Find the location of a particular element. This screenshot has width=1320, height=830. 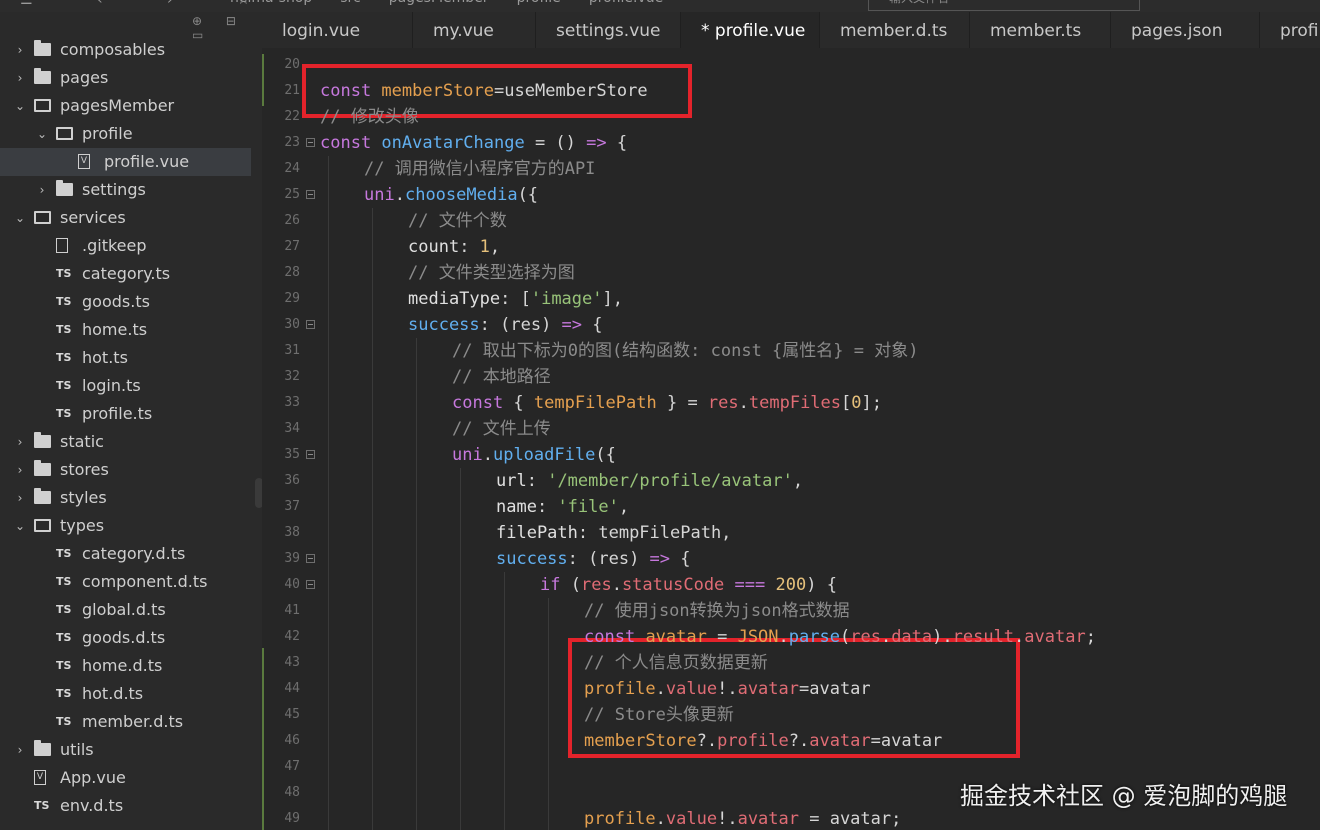

tree-item-home-ts: TS home.ts is located at coordinates (125, 330).